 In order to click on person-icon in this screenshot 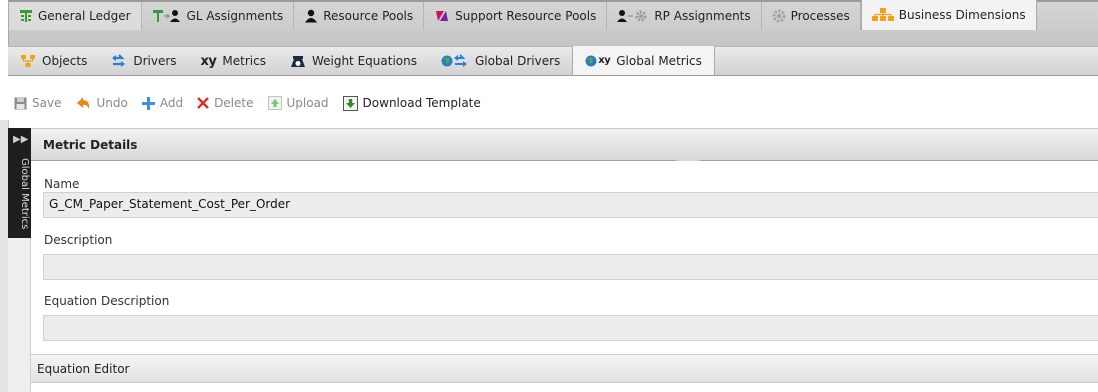, I will do `click(311, 16)`.